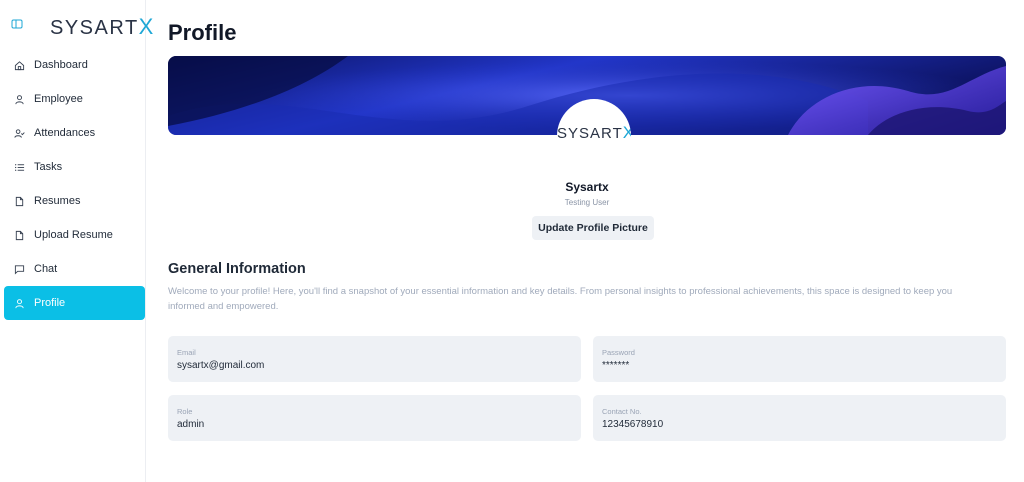  I want to click on sidebar-toggle-icon, so click(17, 24).